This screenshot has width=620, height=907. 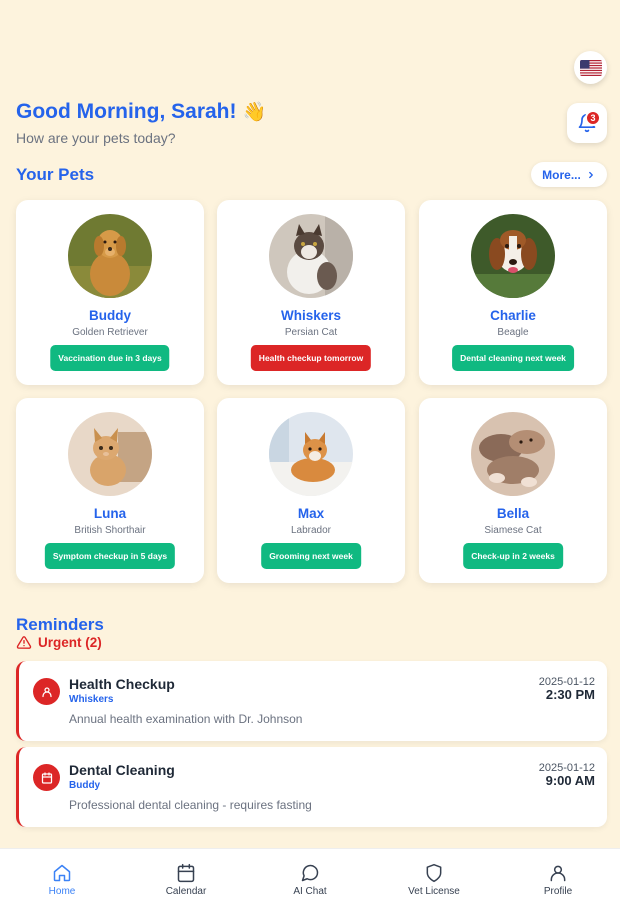 I want to click on nav-item-vet-license: Vet License, so click(x=434, y=878).